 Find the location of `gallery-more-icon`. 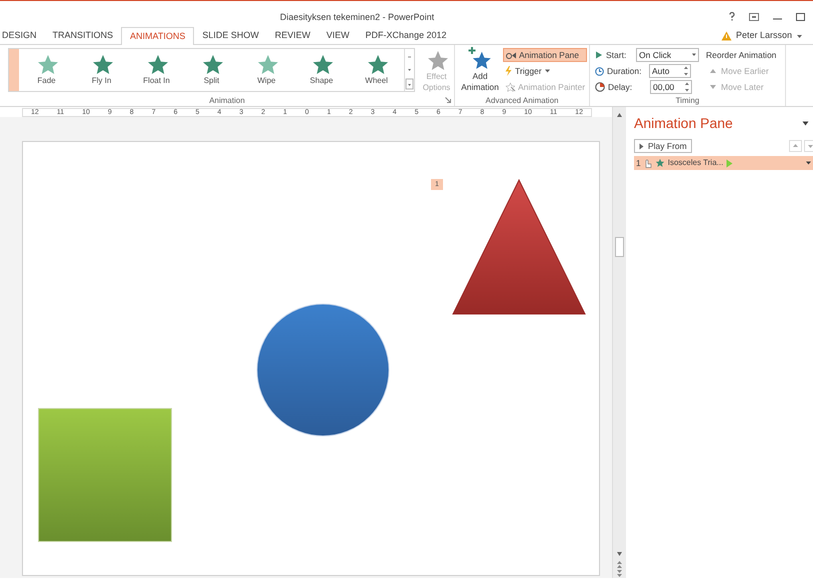

gallery-more-icon is located at coordinates (409, 84).